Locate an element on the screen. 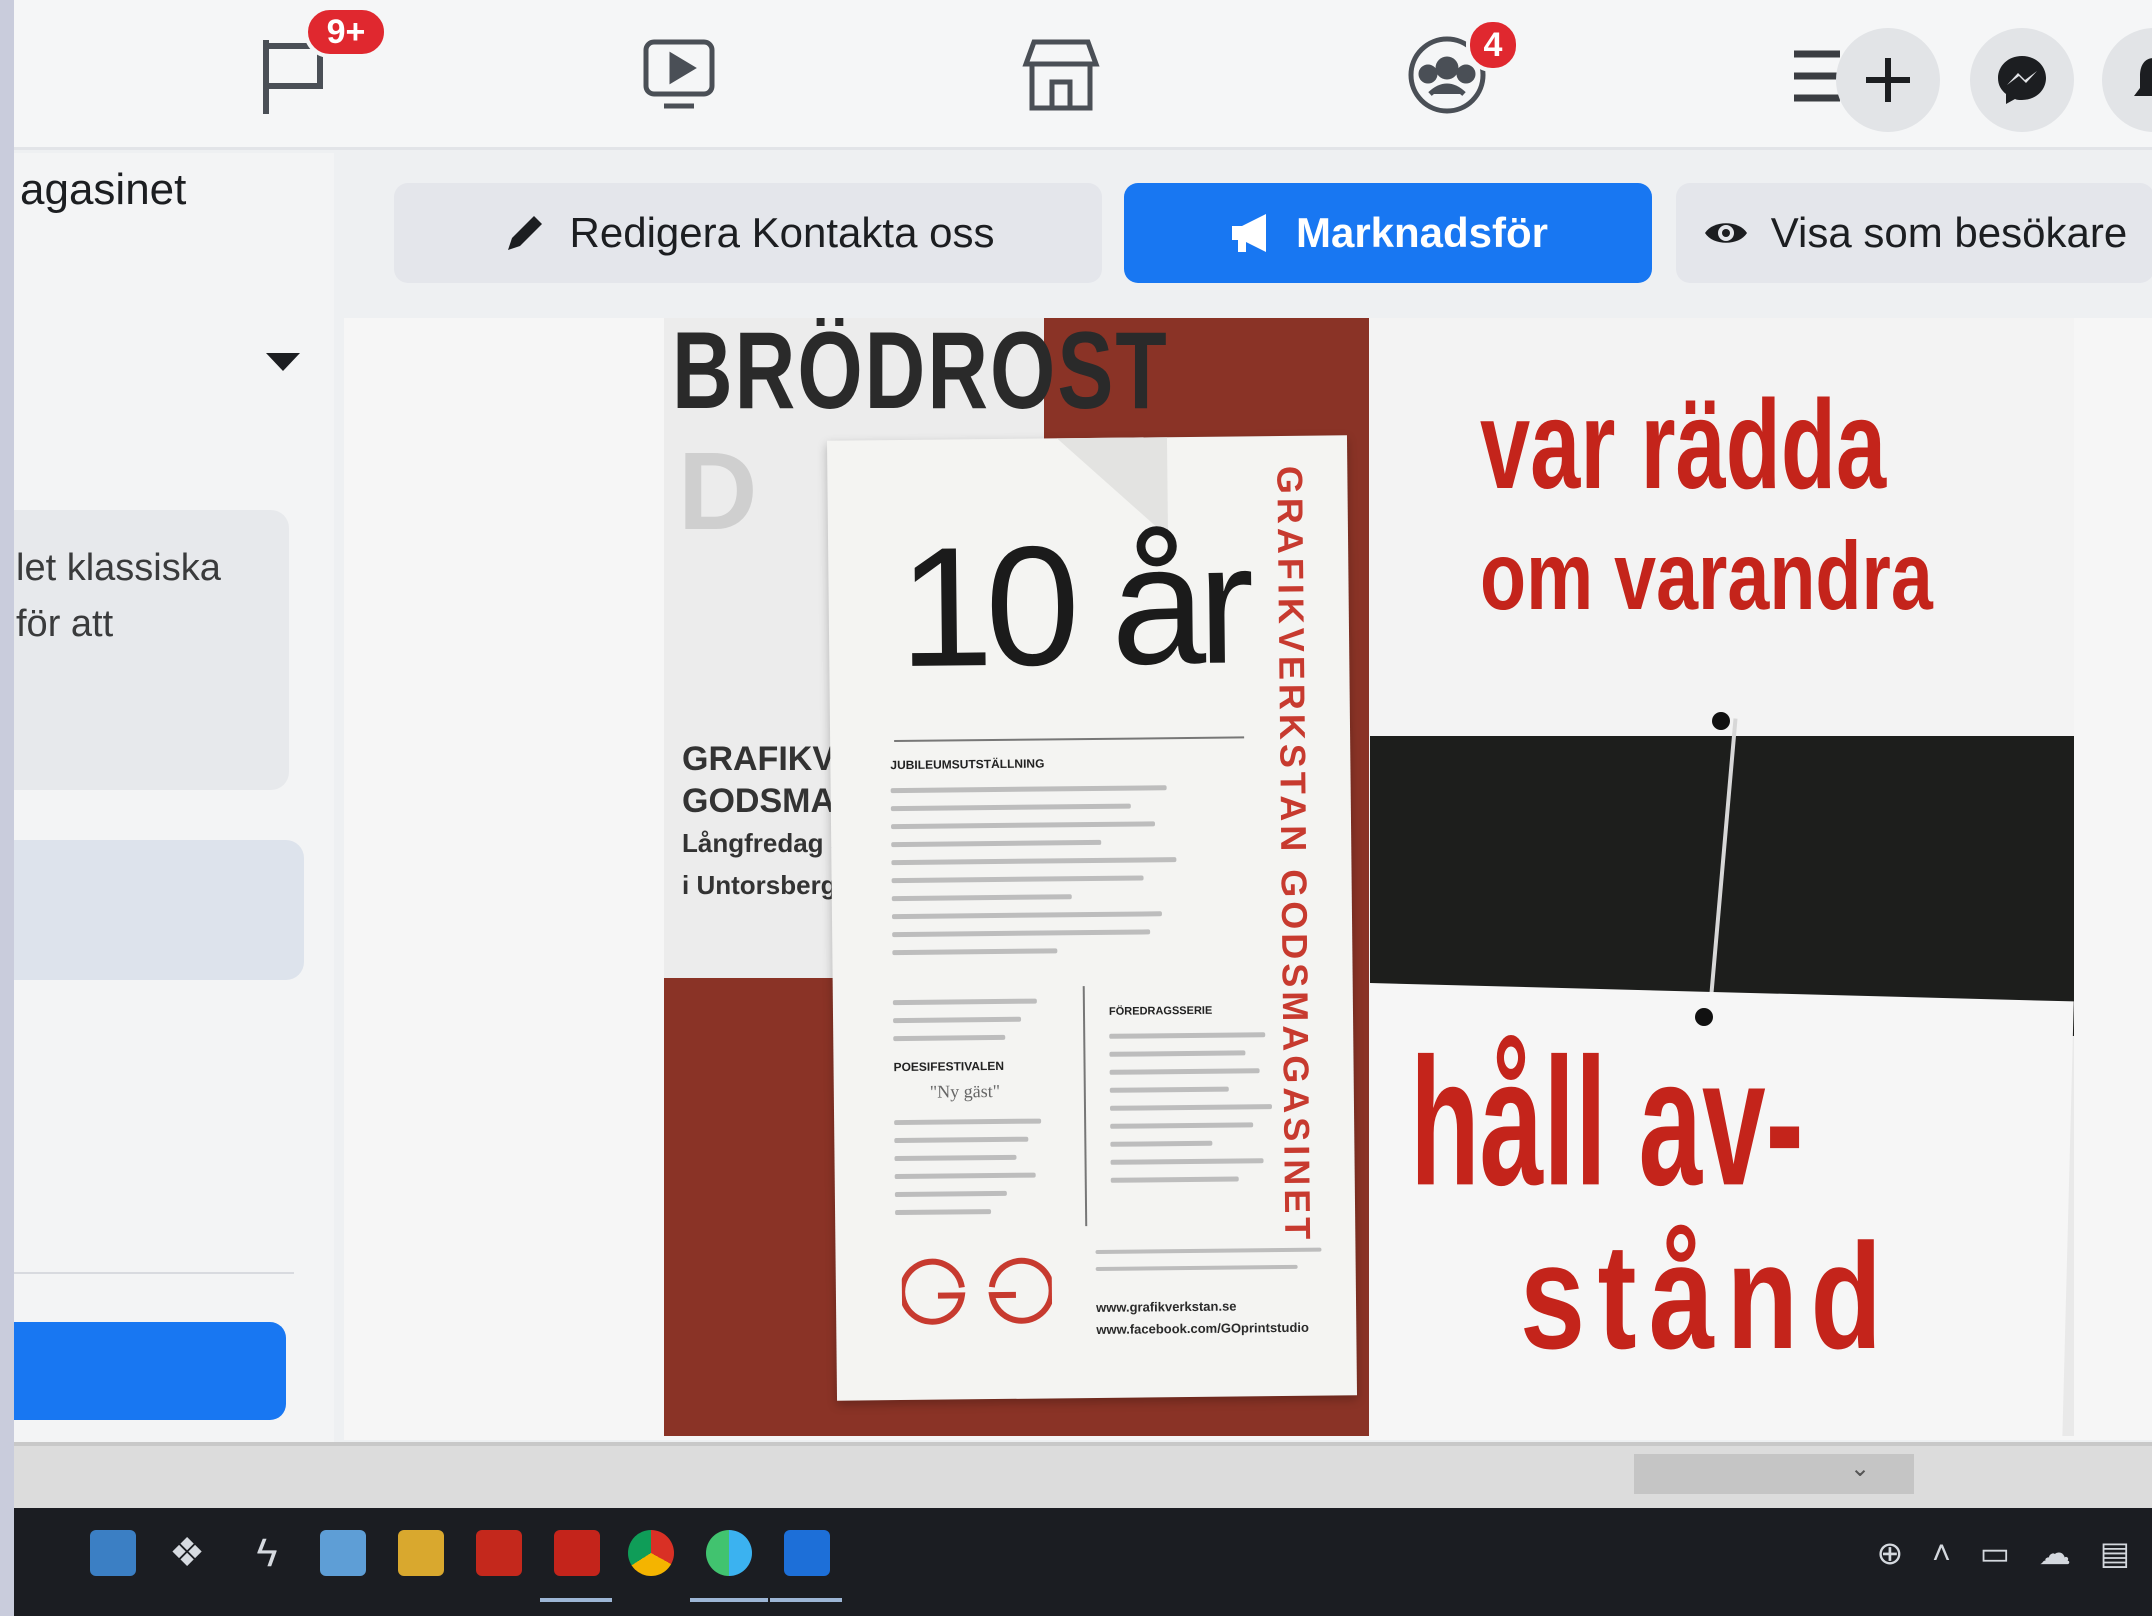 This screenshot has width=2152, height=1616. sidebar-primary-button is located at coordinates (150, 1371).